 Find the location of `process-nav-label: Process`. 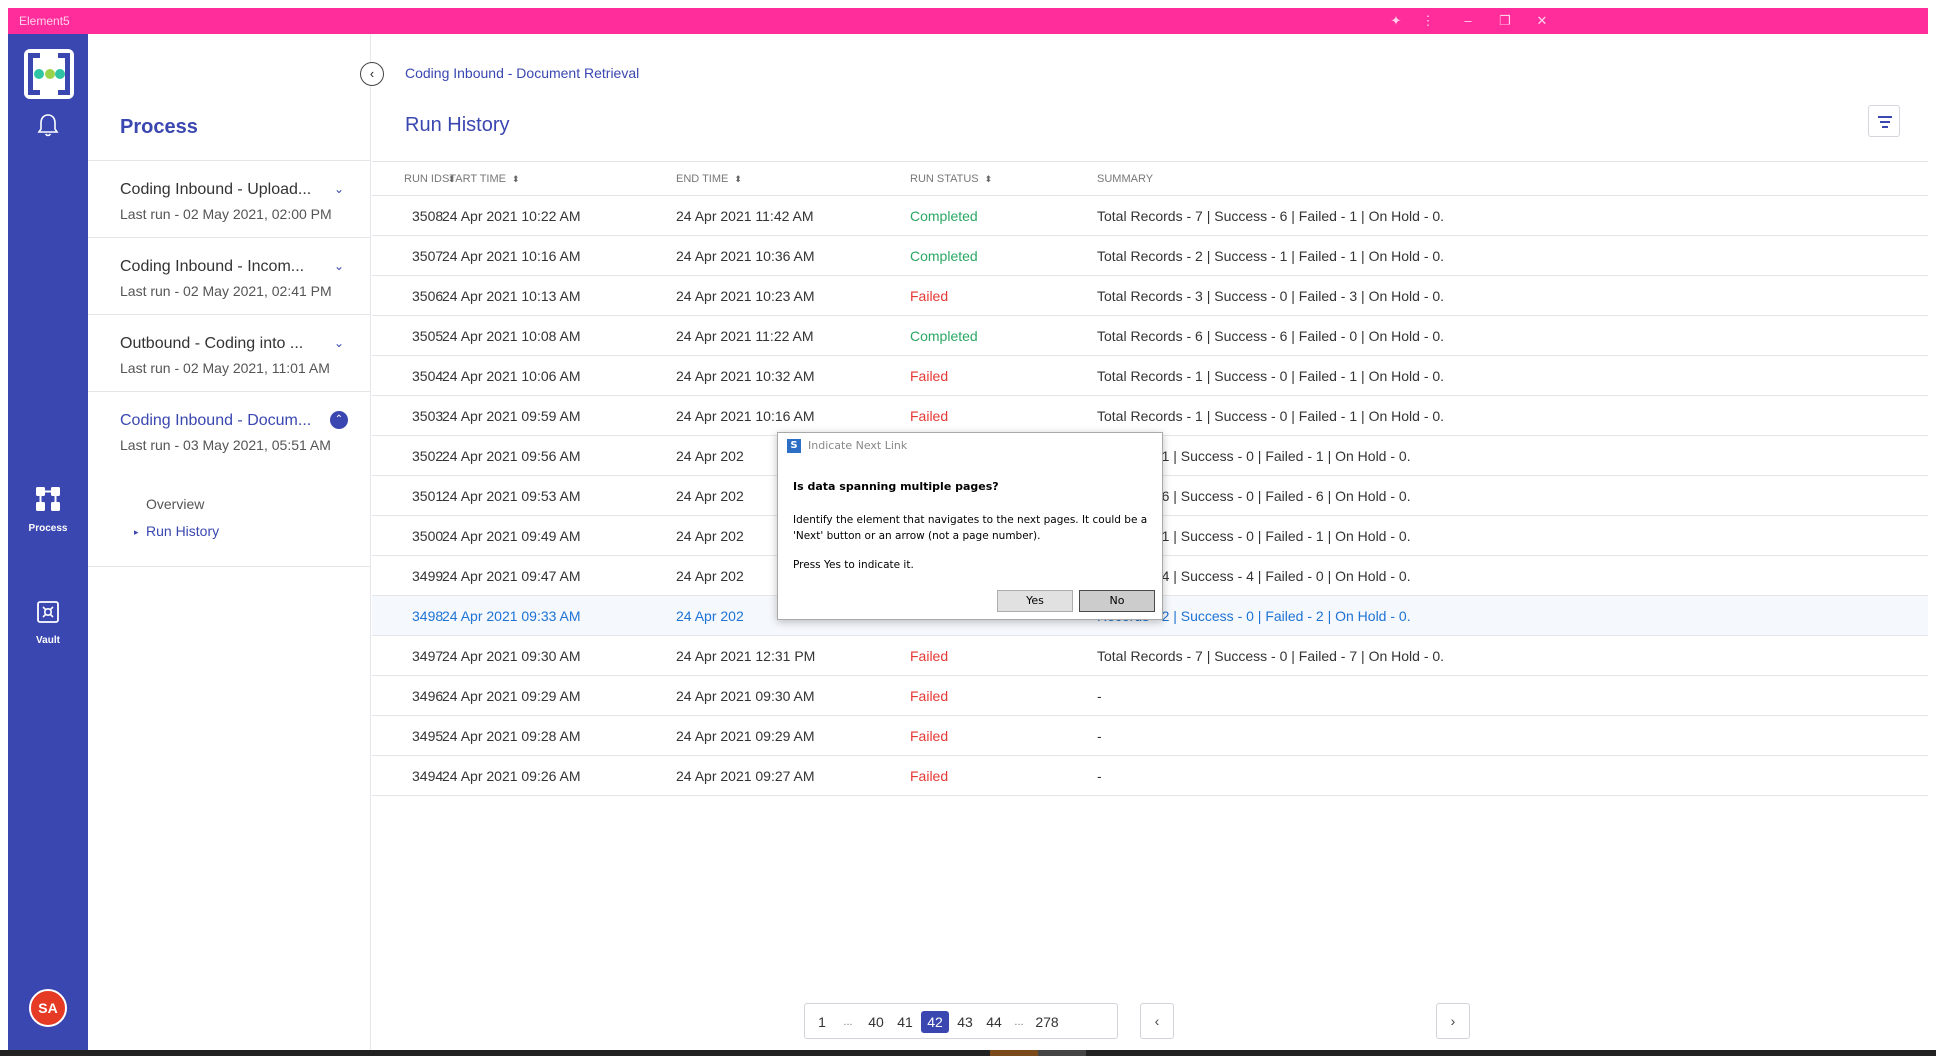

process-nav-label: Process is located at coordinates (48, 528).